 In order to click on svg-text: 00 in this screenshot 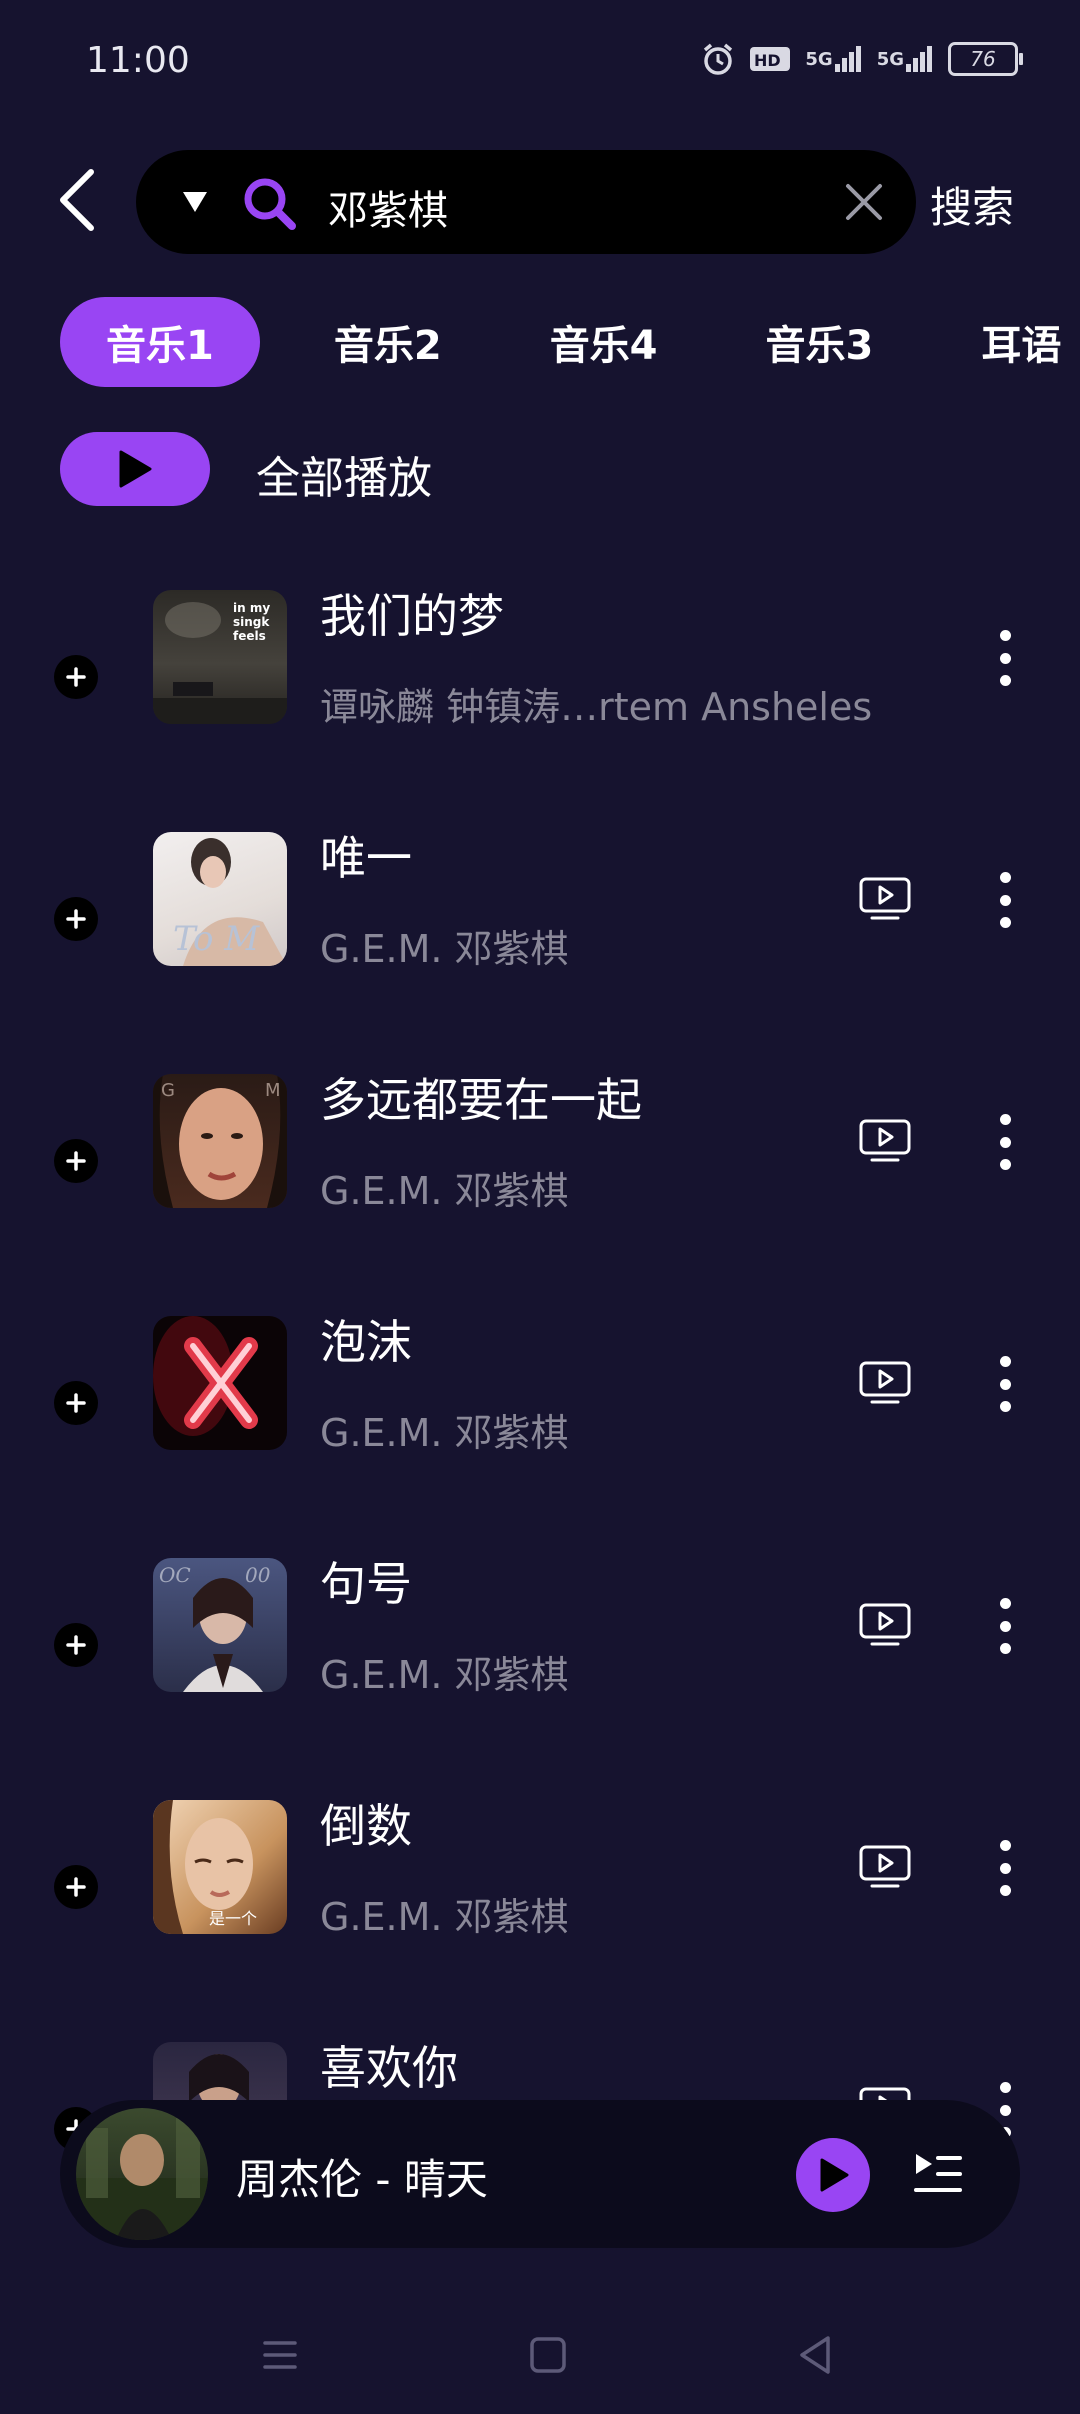, I will do `click(258, 1575)`.